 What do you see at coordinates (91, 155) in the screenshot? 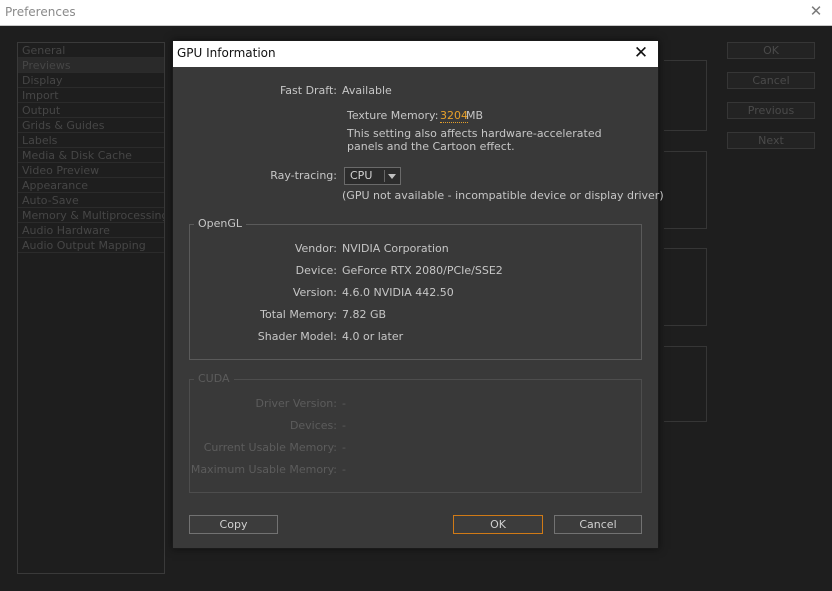
I see `nav-item-media-disk-cache: Media & Disk Cache` at bounding box center [91, 155].